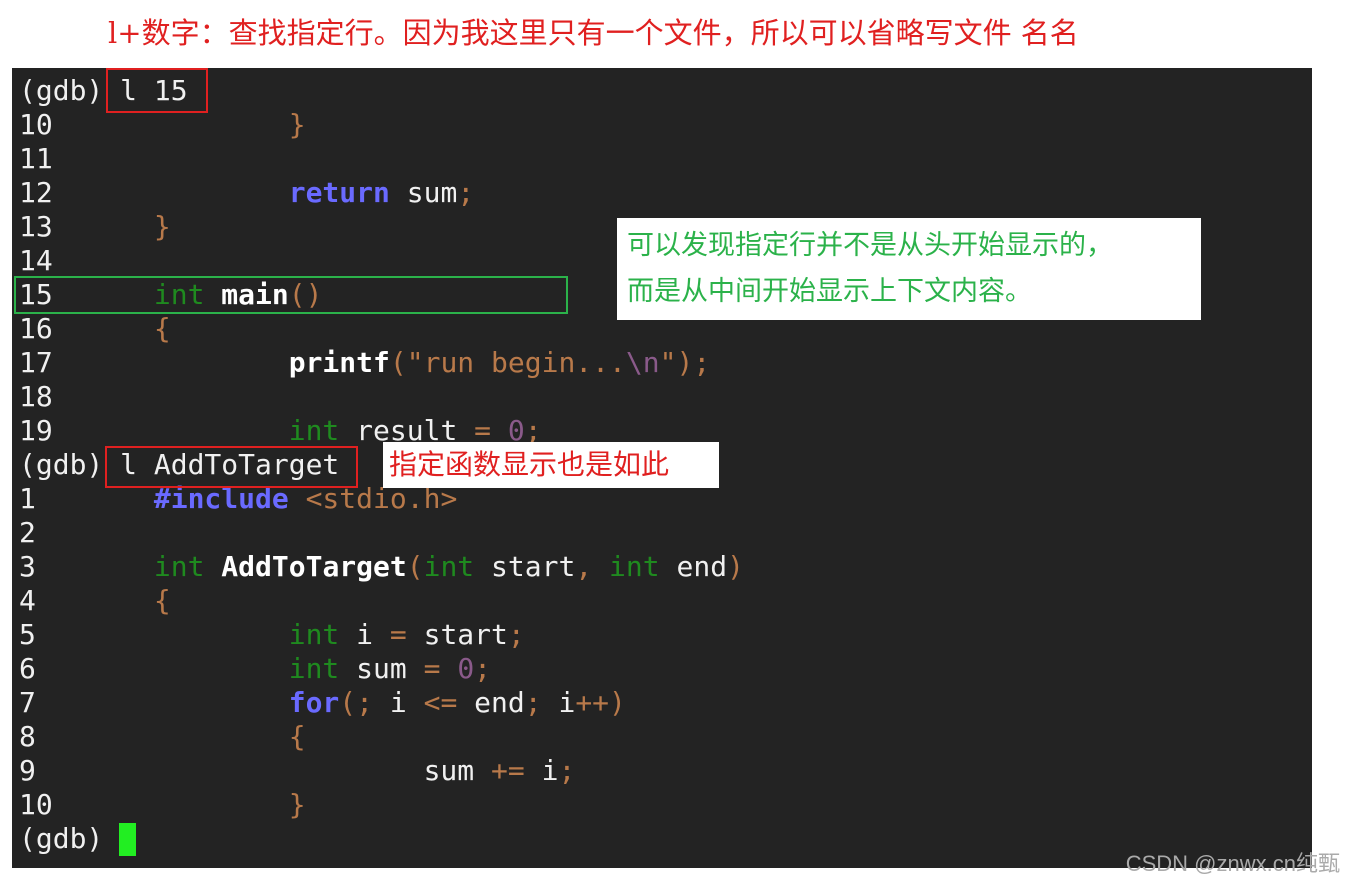 Image resolution: width=1346 pixels, height=884 pixels. Describe the element at coordinates (154, 192) in the screenshot. I see `code-token: 12` at that location.